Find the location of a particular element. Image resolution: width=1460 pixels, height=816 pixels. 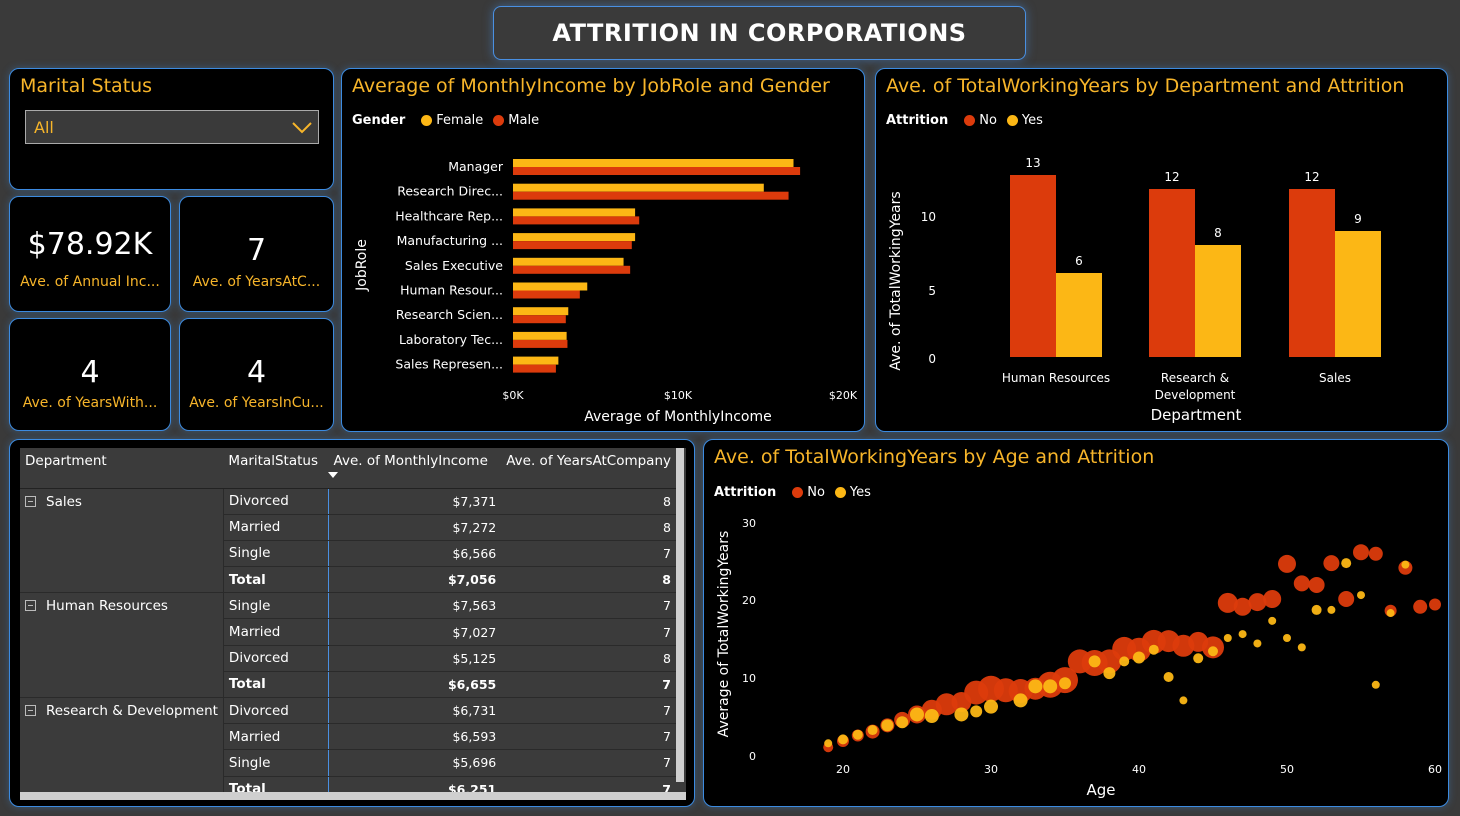

table-row: Single $6,566 7 is located at coordinates (348, 554).